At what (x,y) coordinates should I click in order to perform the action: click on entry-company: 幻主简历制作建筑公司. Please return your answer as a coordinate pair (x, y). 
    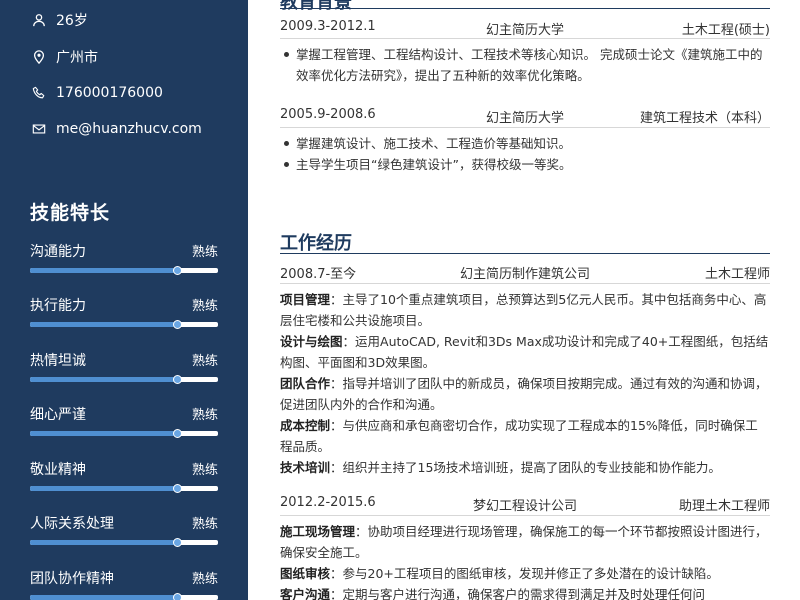
    Looking at the image, I should click on (524, 274).